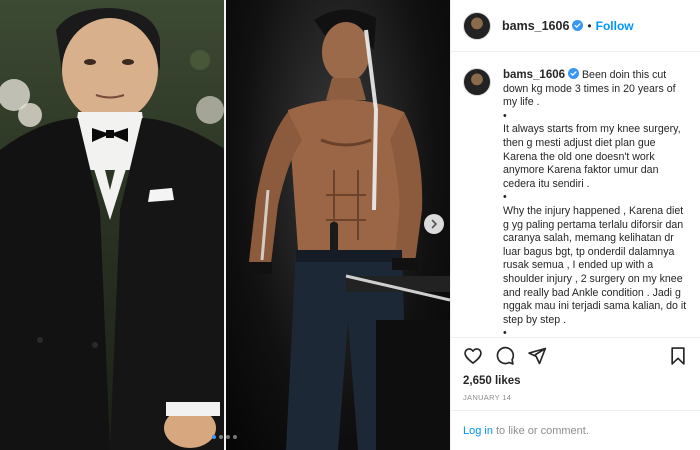 The width and height of the screenshot is (700, 450). What do you see at coordinates (478, 431) in the screenshot?
I see `login-link: Log in` at bounding box center [478, 431].